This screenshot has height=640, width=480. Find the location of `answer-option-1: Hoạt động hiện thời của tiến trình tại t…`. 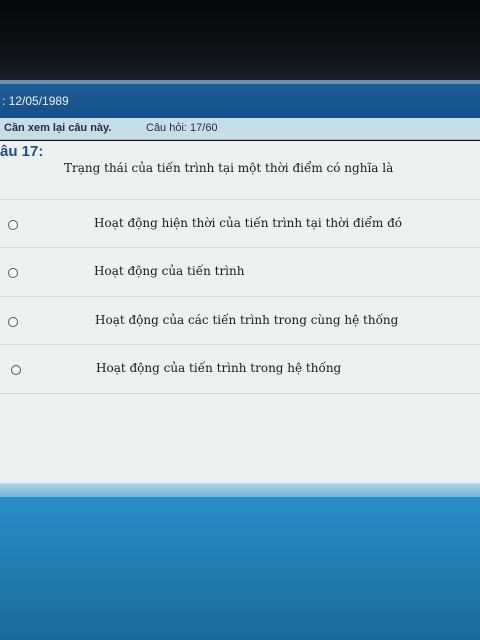

answer-option-1: Hoạt động hiện thời của tiến trình tại t… is located at coordinates (240, 223).